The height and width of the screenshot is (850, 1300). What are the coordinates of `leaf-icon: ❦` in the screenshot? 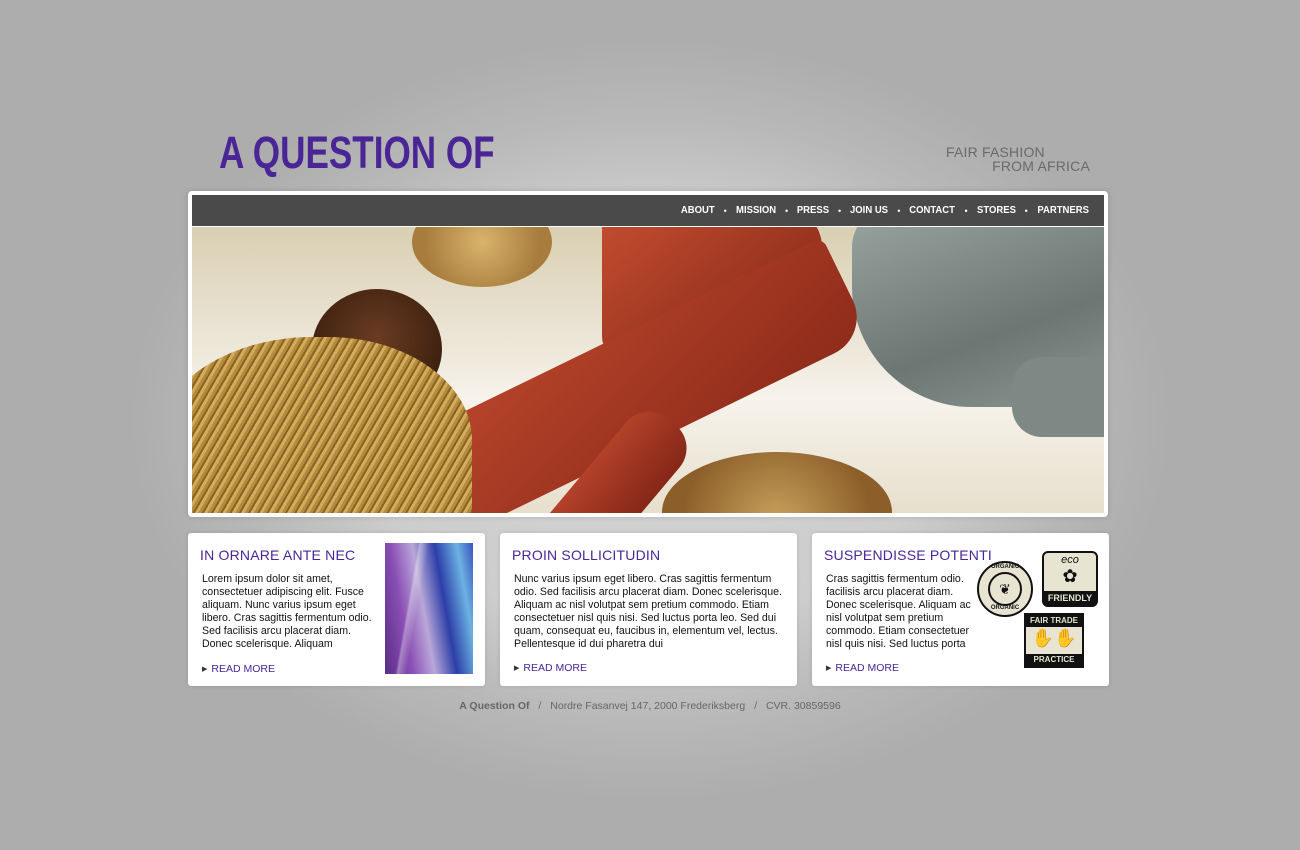 It's located at (1005, 589).